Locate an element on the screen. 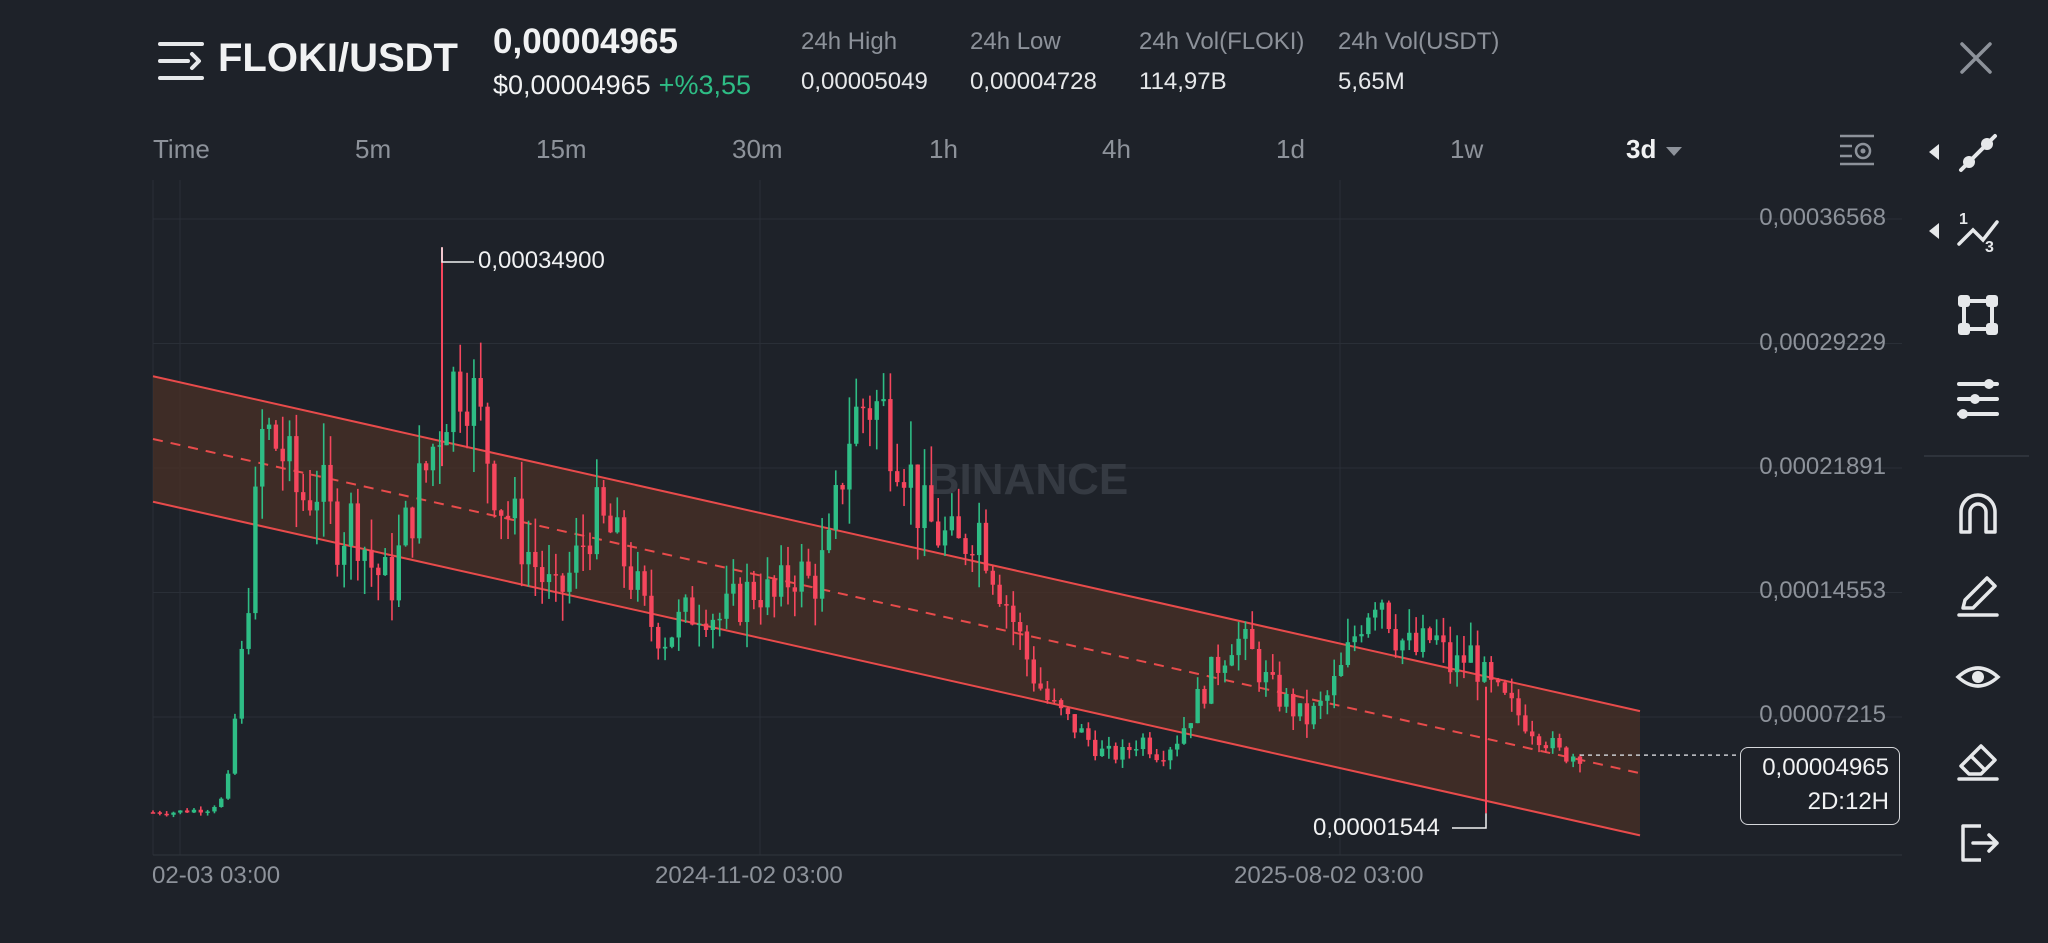 The image size is (2048, 943). pencil-icon is located at coordinates (1978, 595).